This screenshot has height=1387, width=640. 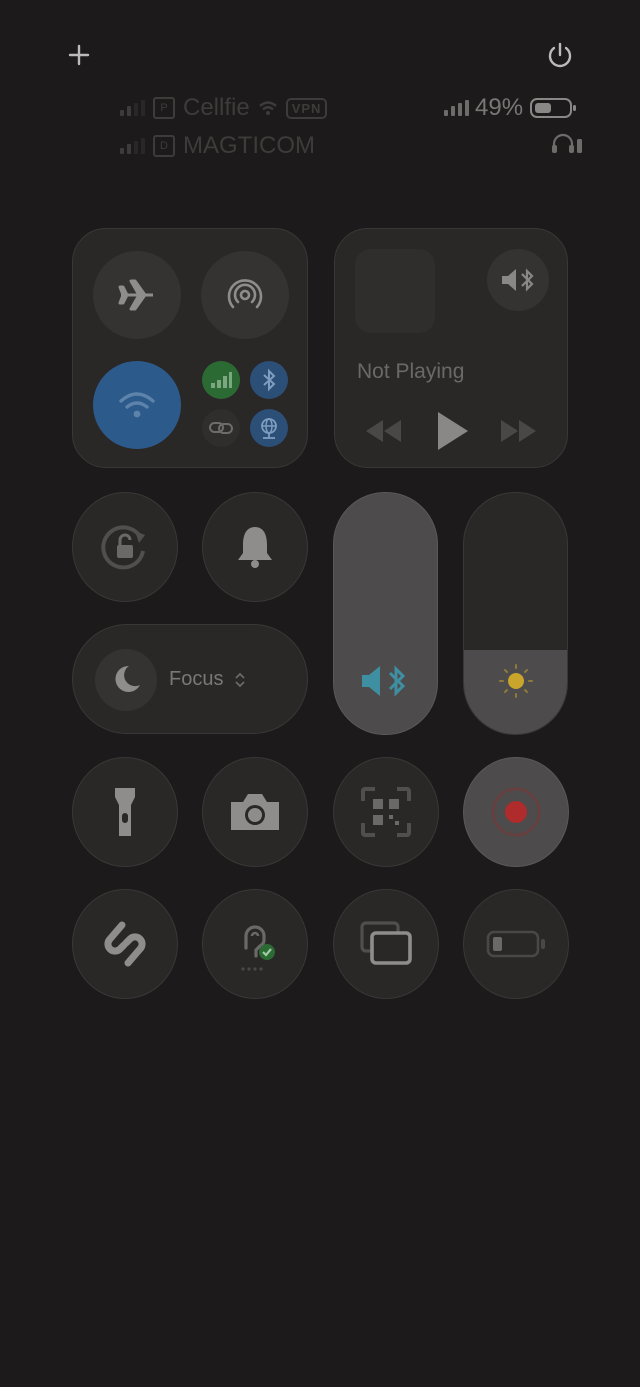 What do you see at coordinates (164, 108) in the screenshot?
I see `sim-badge: P` at bounding box center [164, 108].